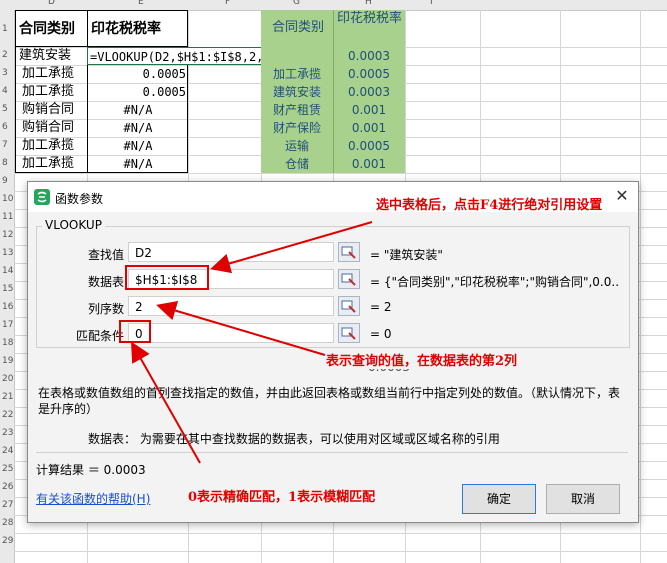 This screenshot has width=667, height=563. Describe the element at coordinates (422, 359) in the screenshot. I see `annotation-col-index: 表示查询的值，在数据表的第2列` at that location.